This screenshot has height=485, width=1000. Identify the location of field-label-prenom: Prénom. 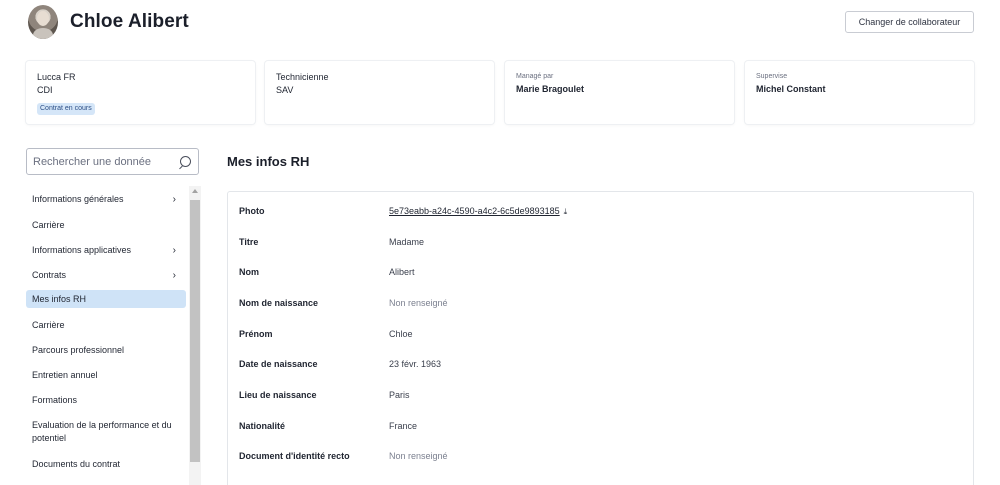
(256, 334).